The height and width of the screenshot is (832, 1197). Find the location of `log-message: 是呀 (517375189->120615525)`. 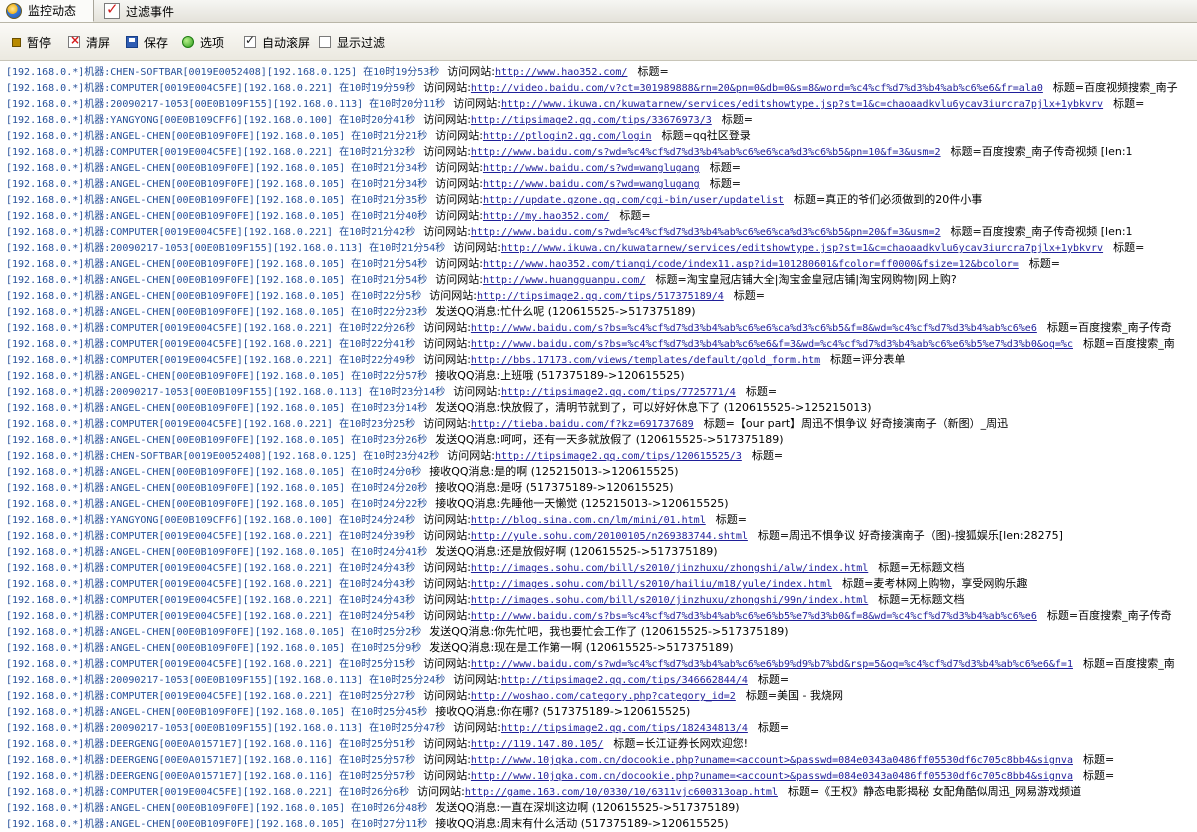

log-message: 是呀 (517375189->120615525) is located at coordinates (587, 487).